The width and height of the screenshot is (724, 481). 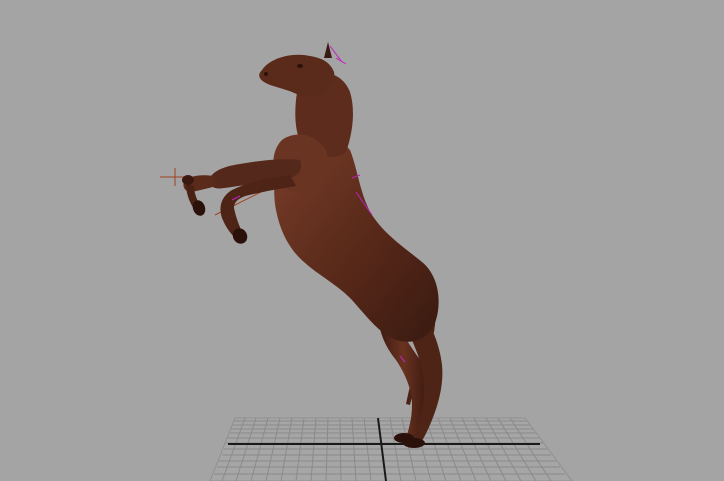 I want to click on horse-head, so click(x=297, y=75).